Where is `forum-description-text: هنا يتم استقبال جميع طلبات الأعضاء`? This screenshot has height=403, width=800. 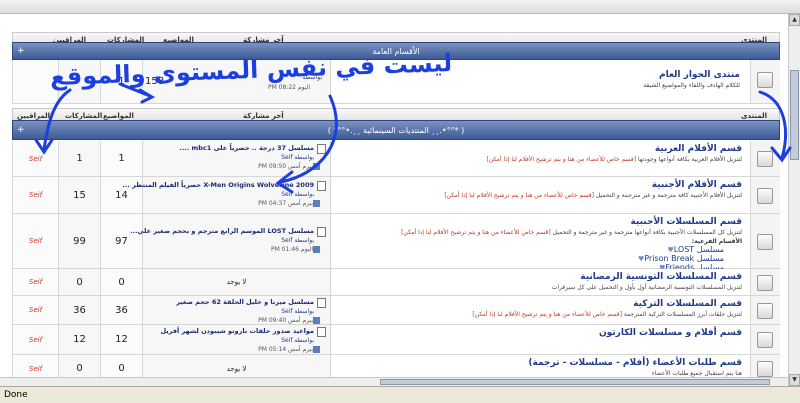
forum-description-text: هنا يتم استقبال جميع طلبات الأعضاء is located at coordinates (696, 373).